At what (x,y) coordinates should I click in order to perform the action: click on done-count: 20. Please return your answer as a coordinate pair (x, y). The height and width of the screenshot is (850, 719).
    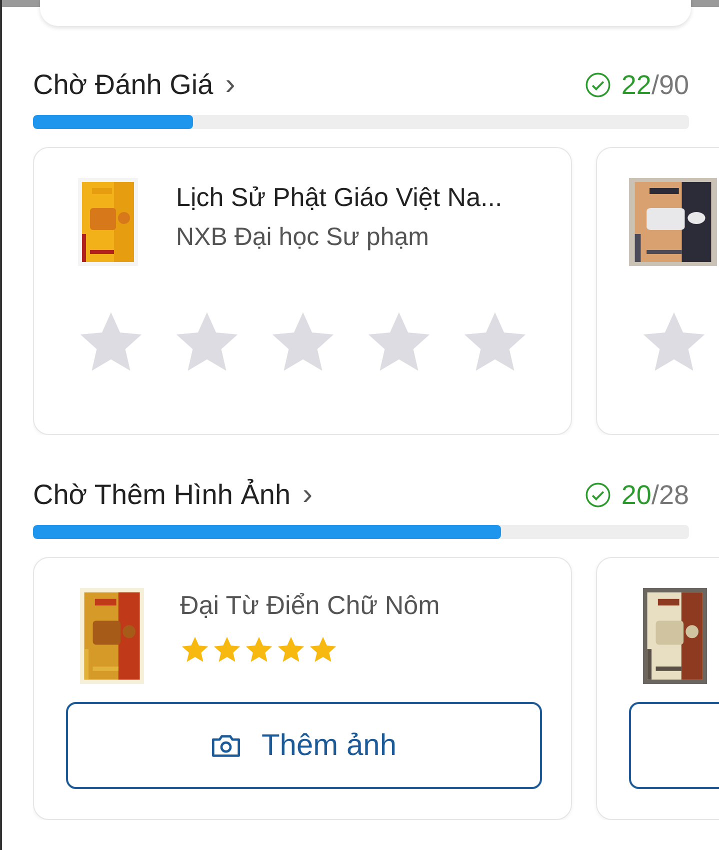
    Looking at the image, I should click on (636, 495).